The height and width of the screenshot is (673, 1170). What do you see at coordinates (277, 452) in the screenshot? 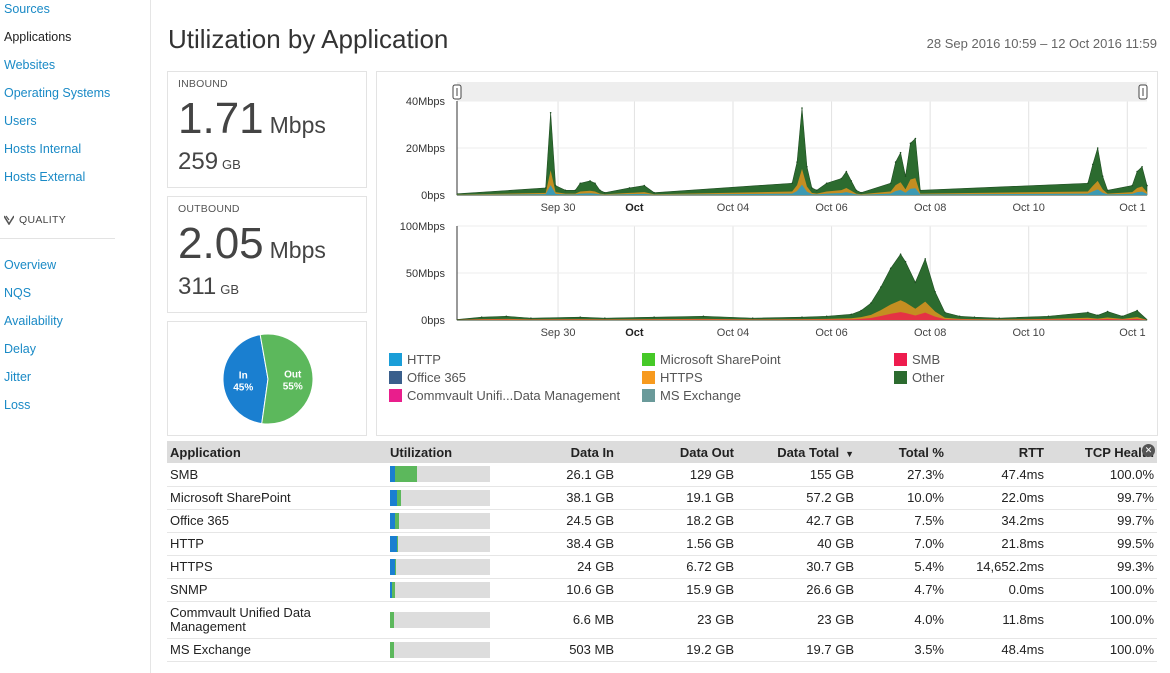
I see `col-header-application: Application` at bounding box center [277, 452].